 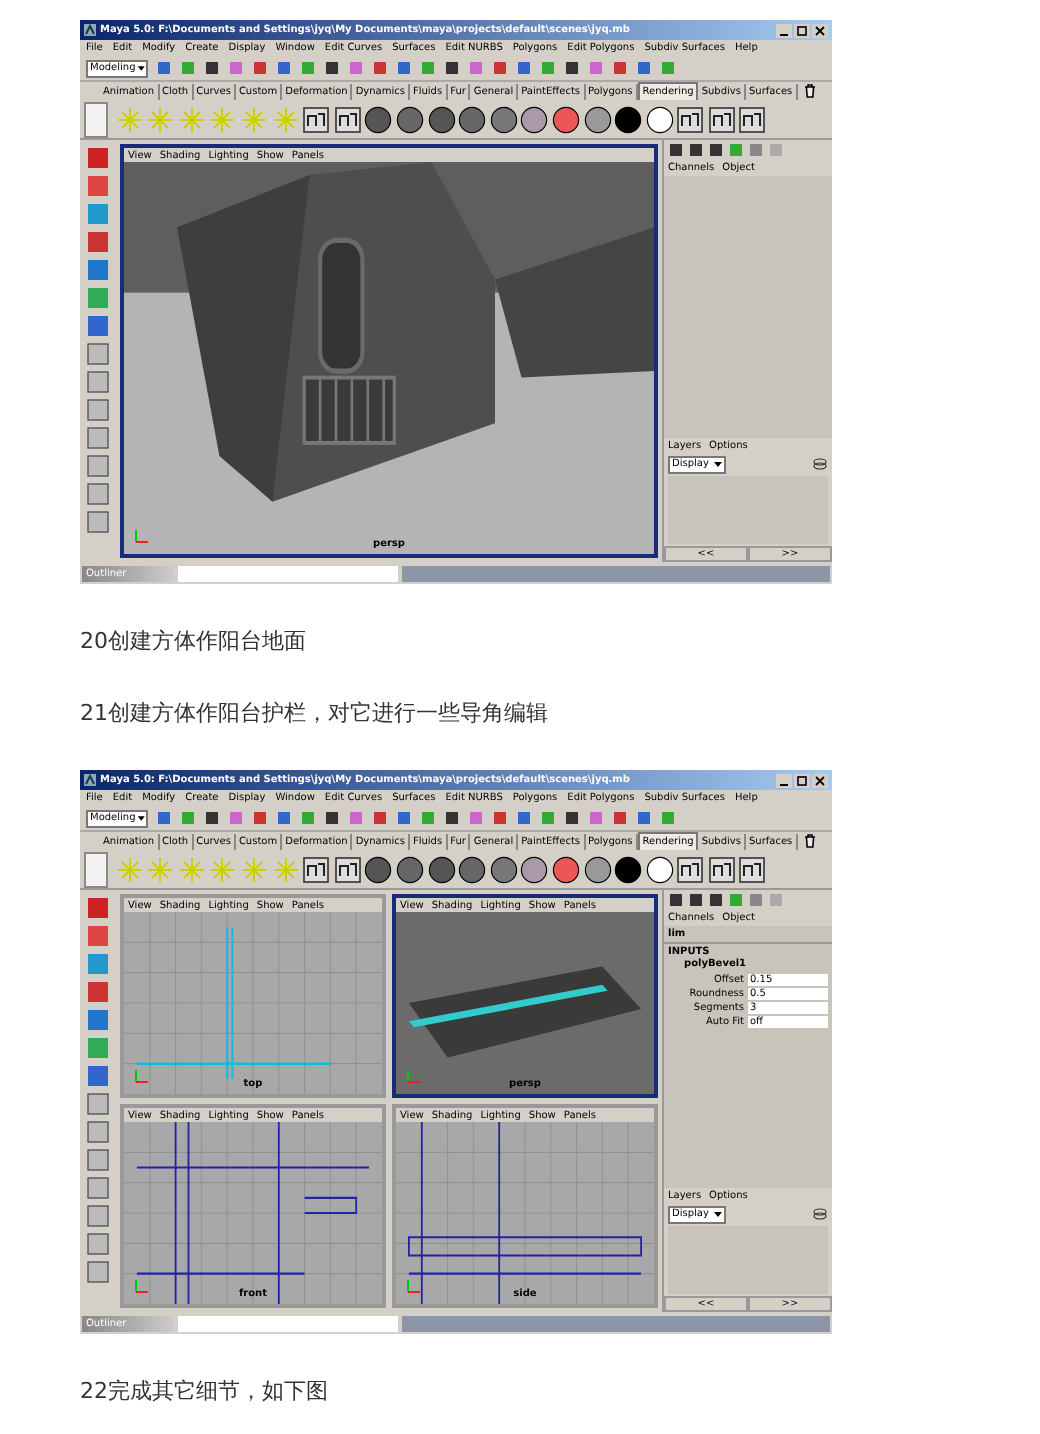 I want to click on caption-text: 20创建方体作阳台地面, so click(x=194, y=642).